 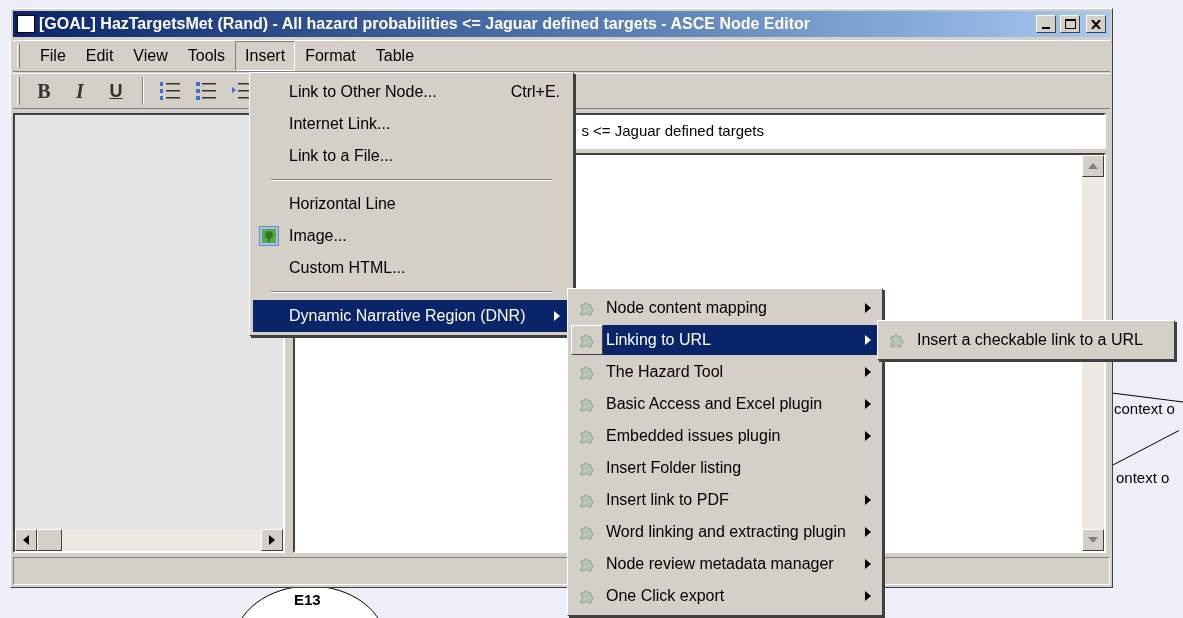 I want to click on maximize-button, so click(x=1070, y=24).